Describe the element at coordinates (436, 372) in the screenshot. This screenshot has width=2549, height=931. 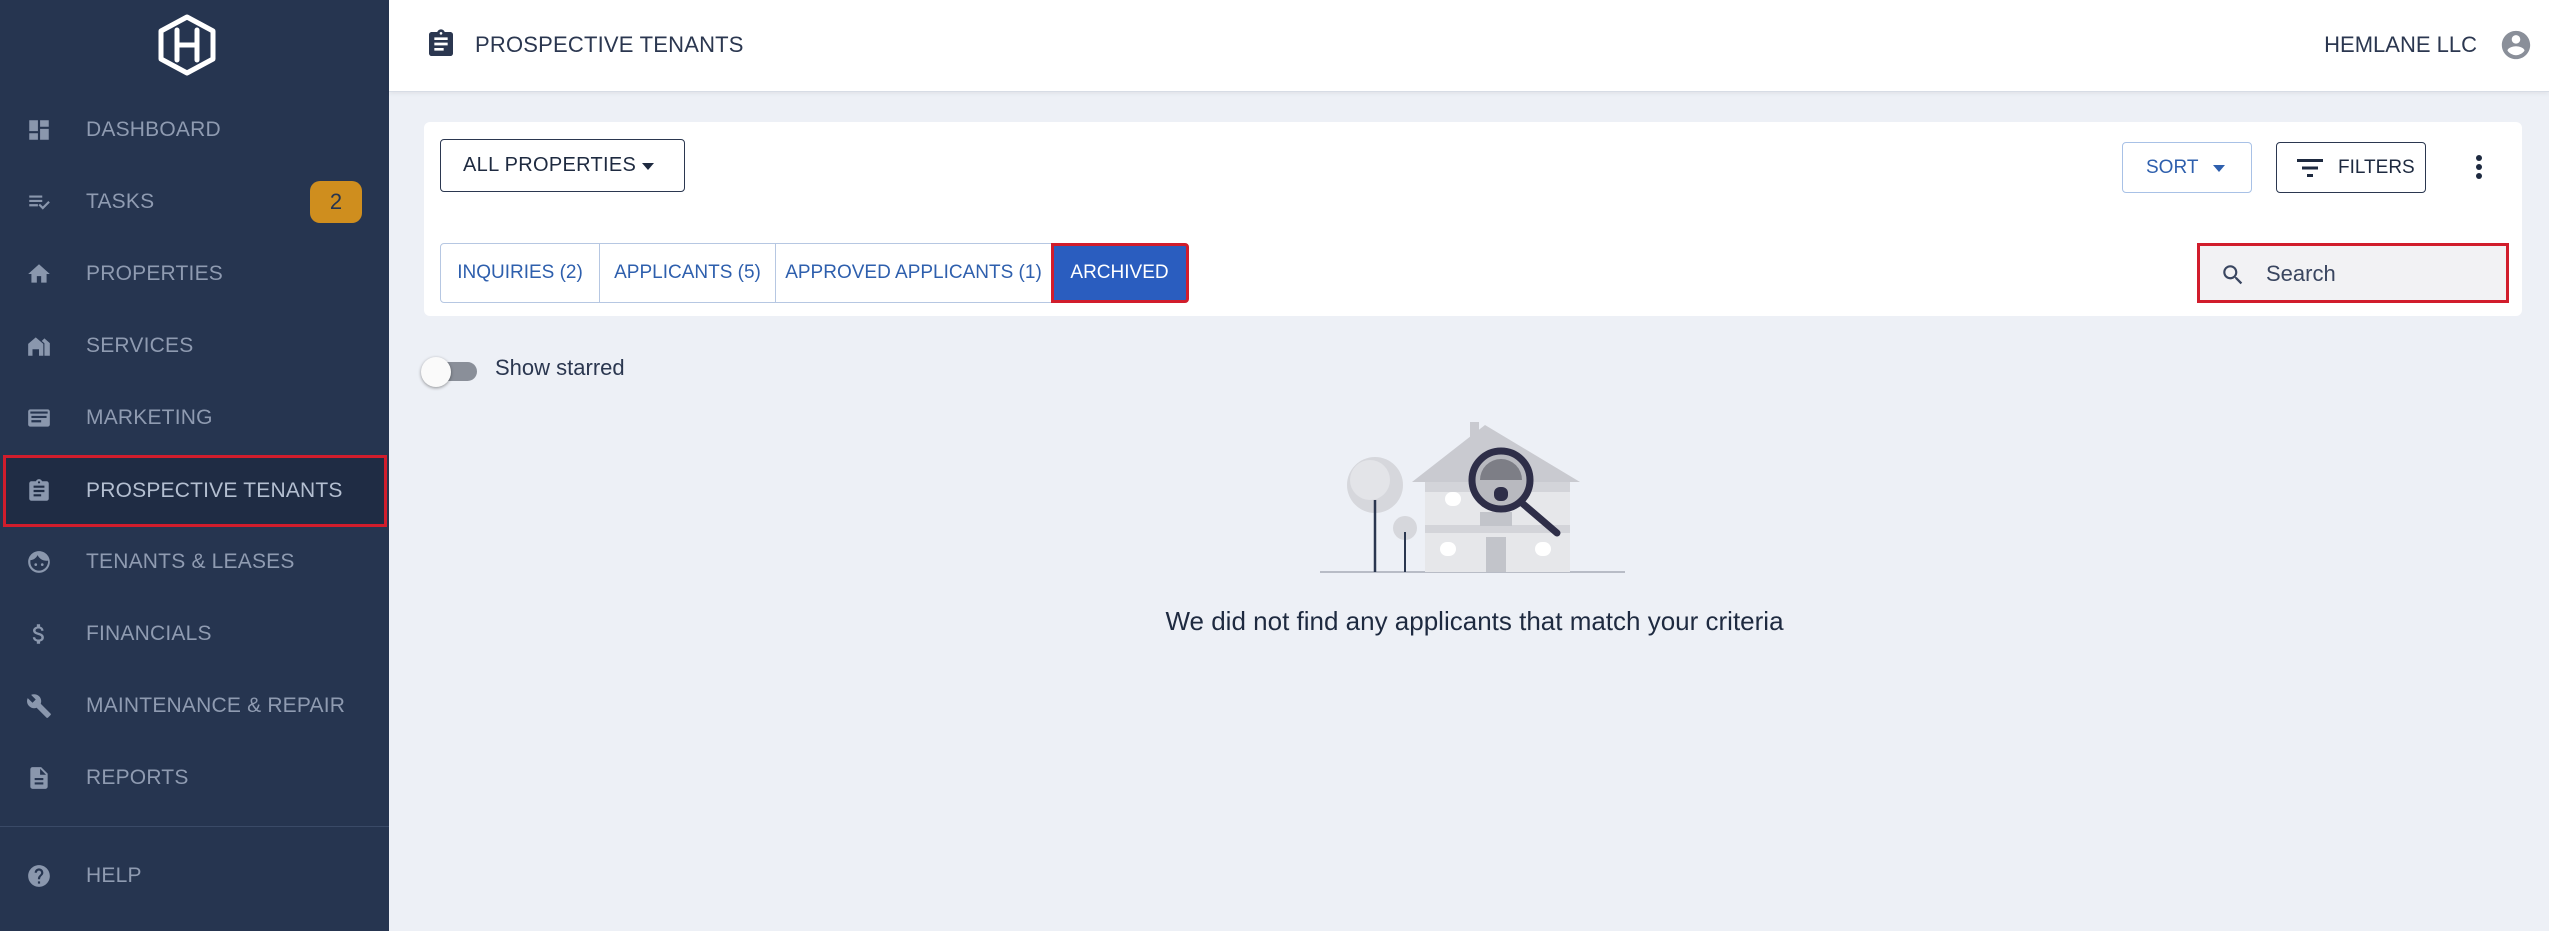
I see `toggle-thumb` at that location.